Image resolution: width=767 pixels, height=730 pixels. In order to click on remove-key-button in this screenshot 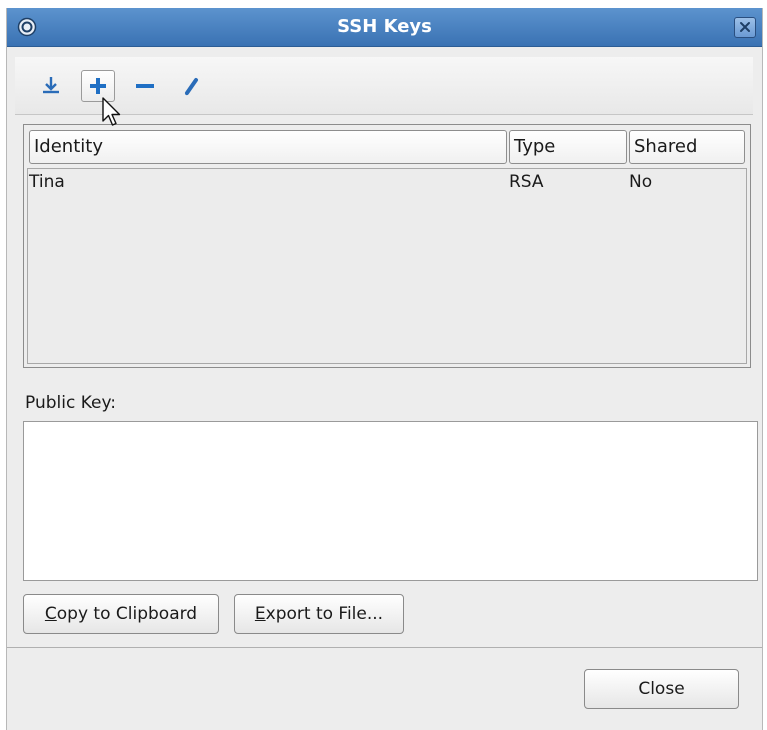, I will do `click(145, 86)`.